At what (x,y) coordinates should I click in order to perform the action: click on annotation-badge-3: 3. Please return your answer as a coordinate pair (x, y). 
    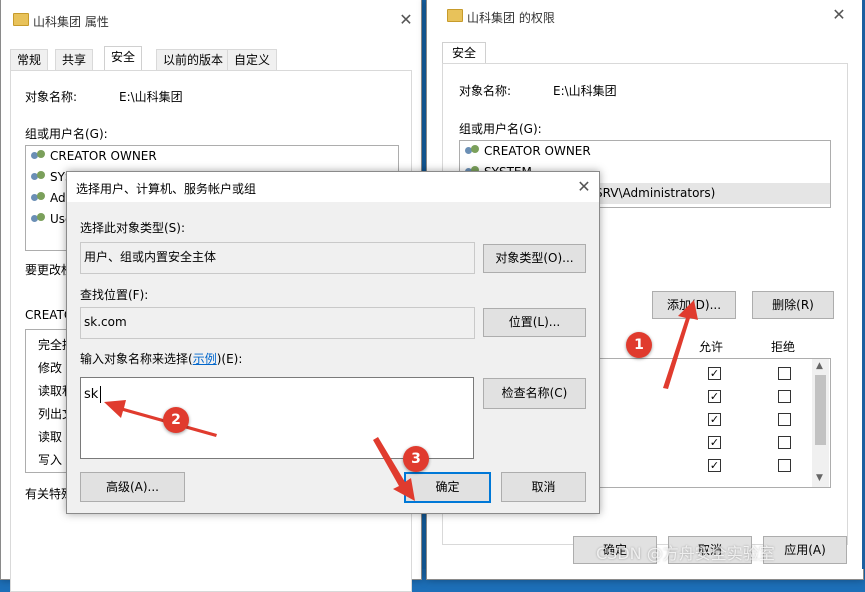
    Looking at the image, I should click on (416, 459).